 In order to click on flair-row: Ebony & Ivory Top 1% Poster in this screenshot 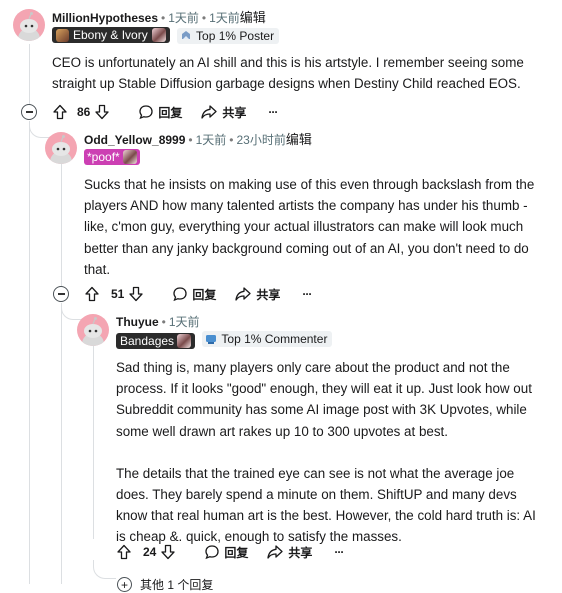, I will do `click(166, 35)`.